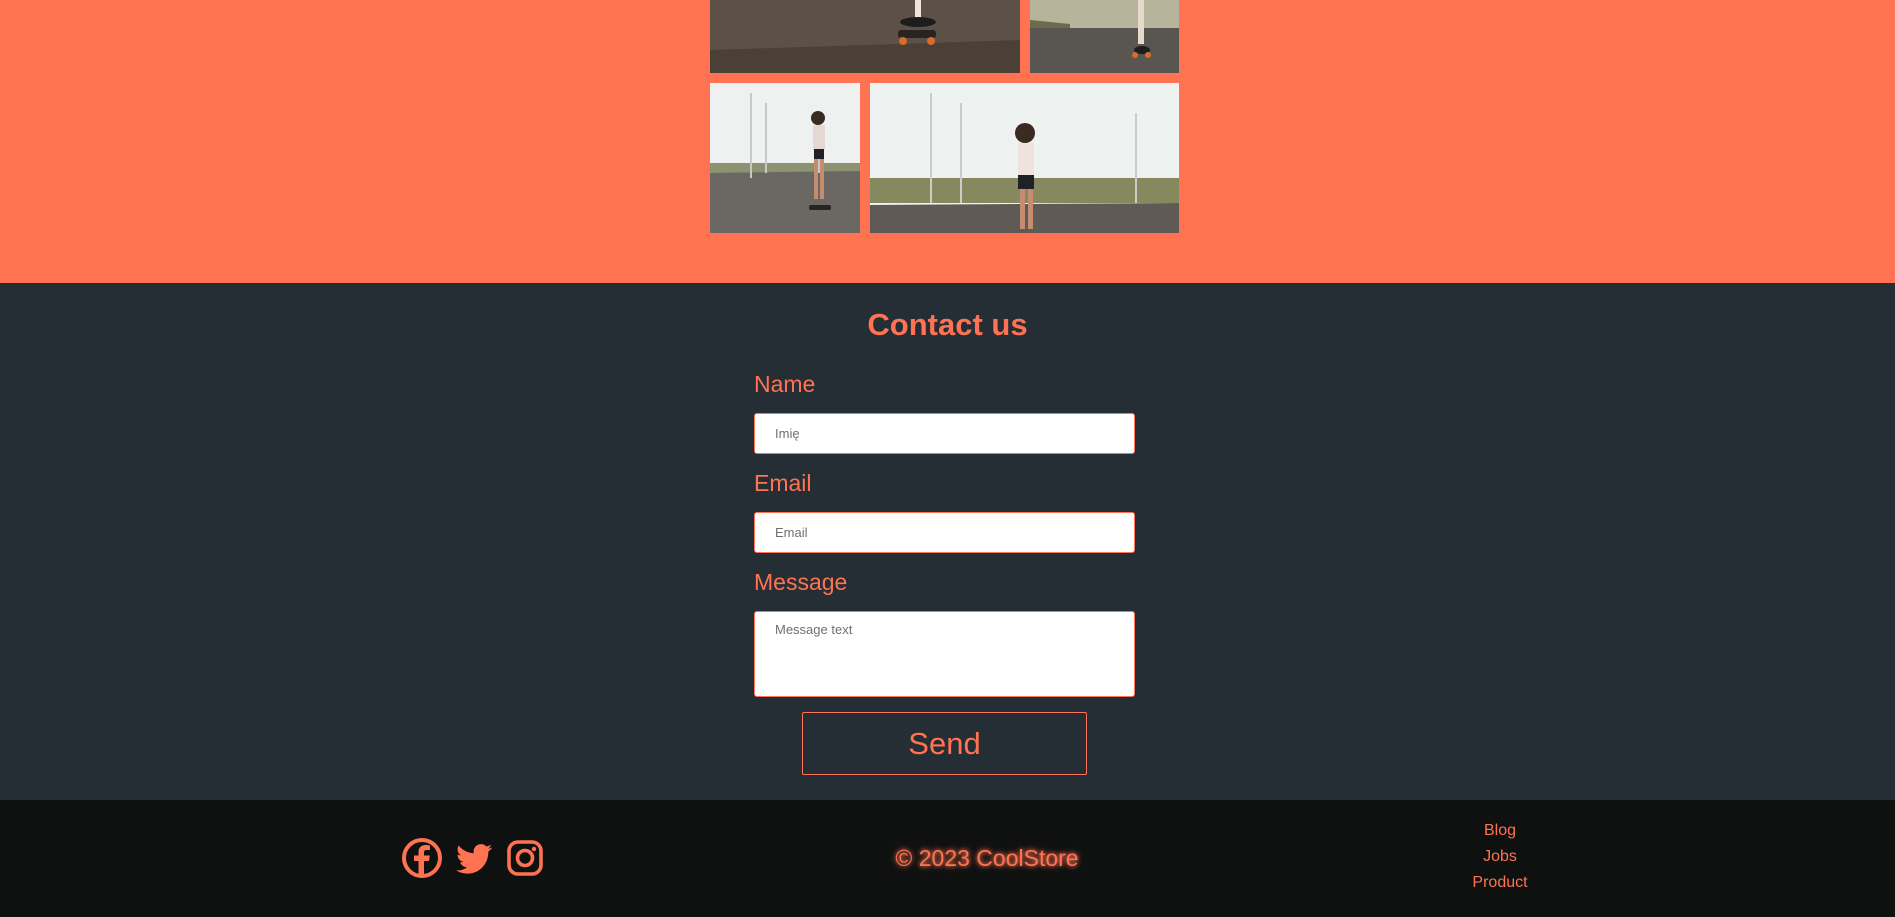 Image resolution: width=1895 pixels, height=917 pixels. What do you see at coordinates (785, 384) in the screenshot?
I see `name-label: Name` at bounding box center [785, 384].